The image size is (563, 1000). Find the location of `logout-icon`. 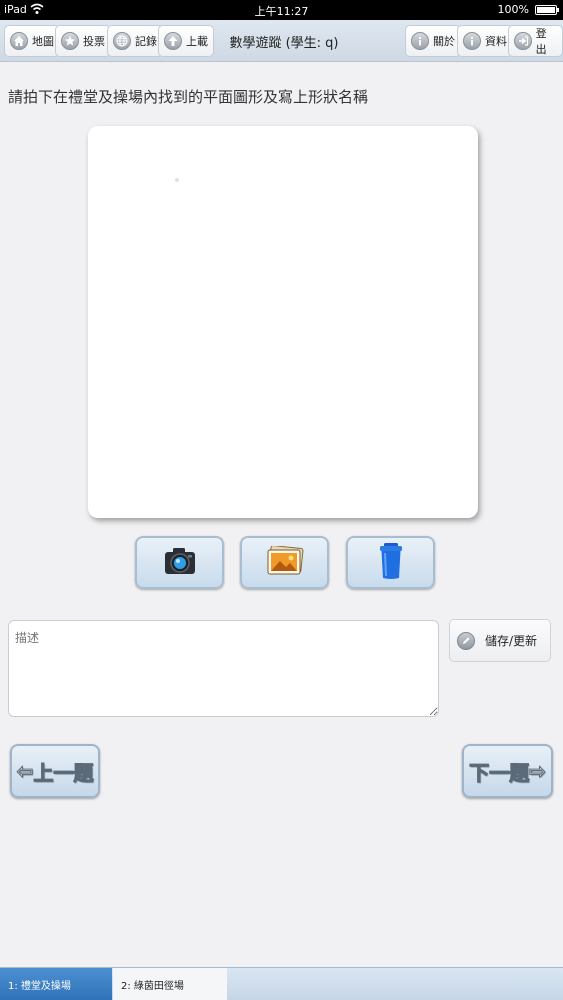

logout-icon is located at coordinates (523, 41).